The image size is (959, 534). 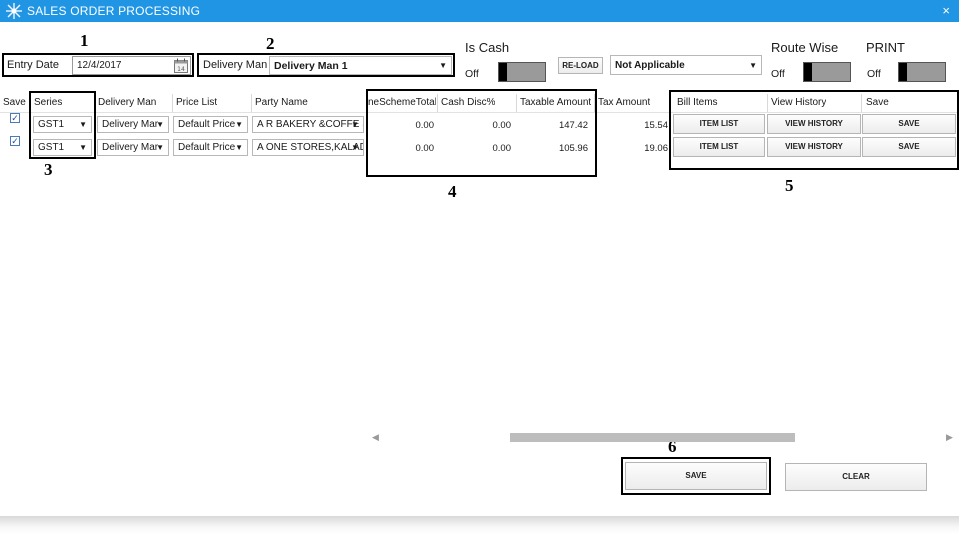 I want to click on taxable-amount-cell: 147.42, so click(x=573, y=125).